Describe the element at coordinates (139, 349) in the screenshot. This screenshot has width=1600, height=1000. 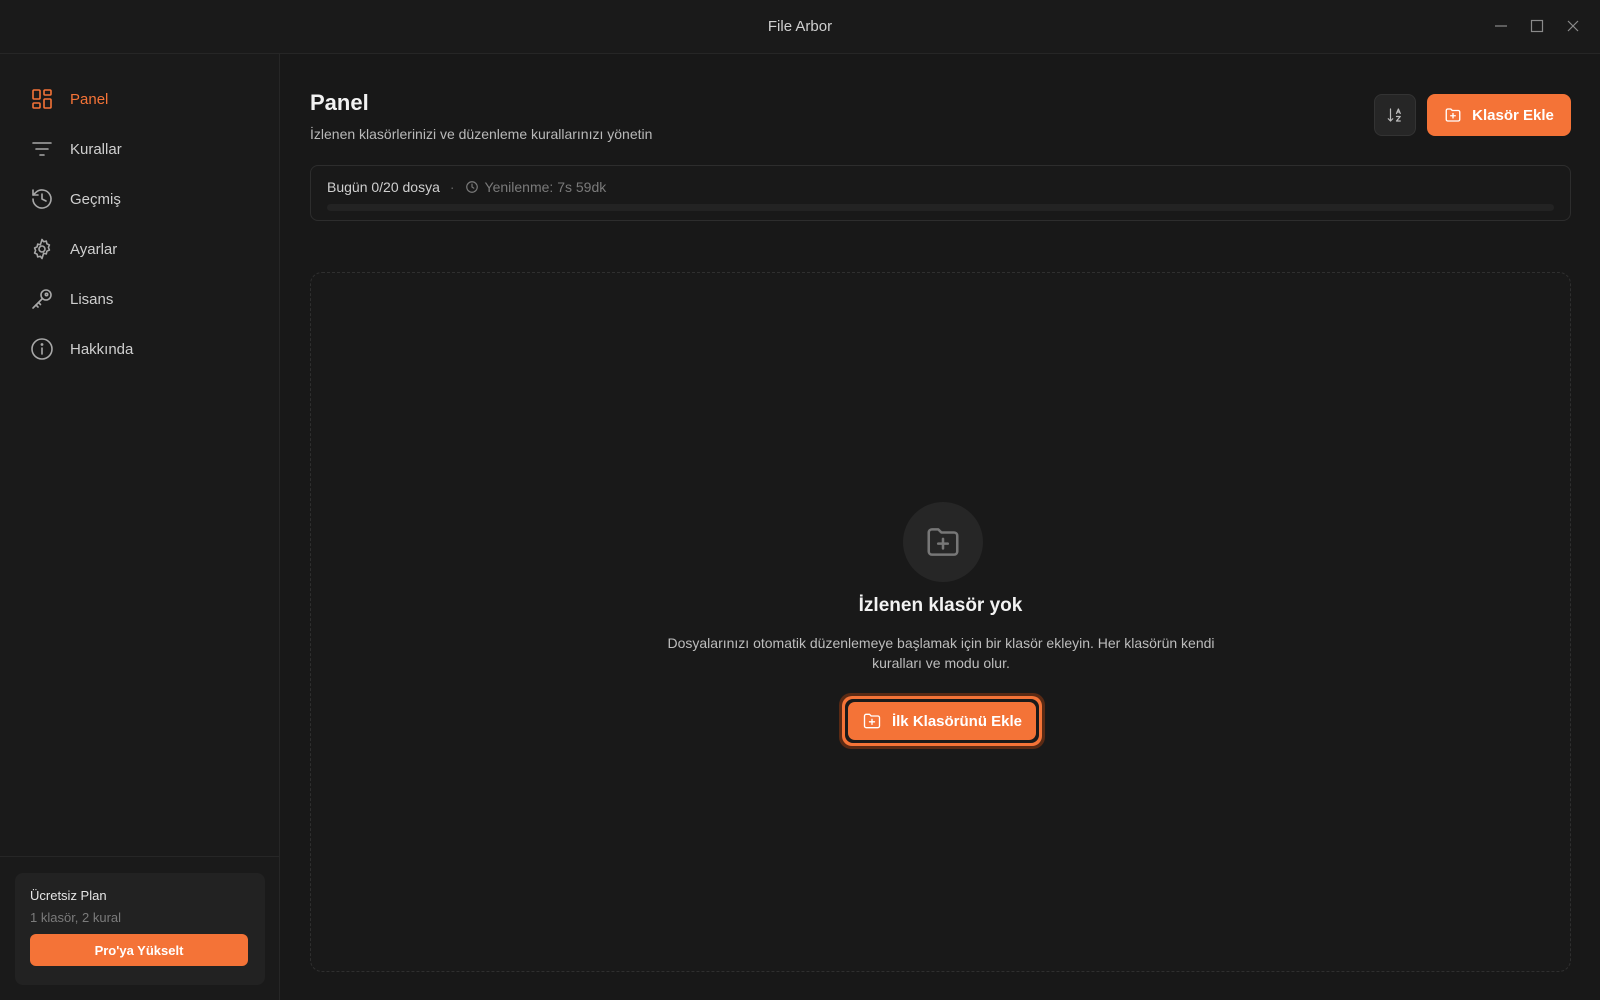
I see `sidebar-item-hakkinda: Hakkında` at that location.